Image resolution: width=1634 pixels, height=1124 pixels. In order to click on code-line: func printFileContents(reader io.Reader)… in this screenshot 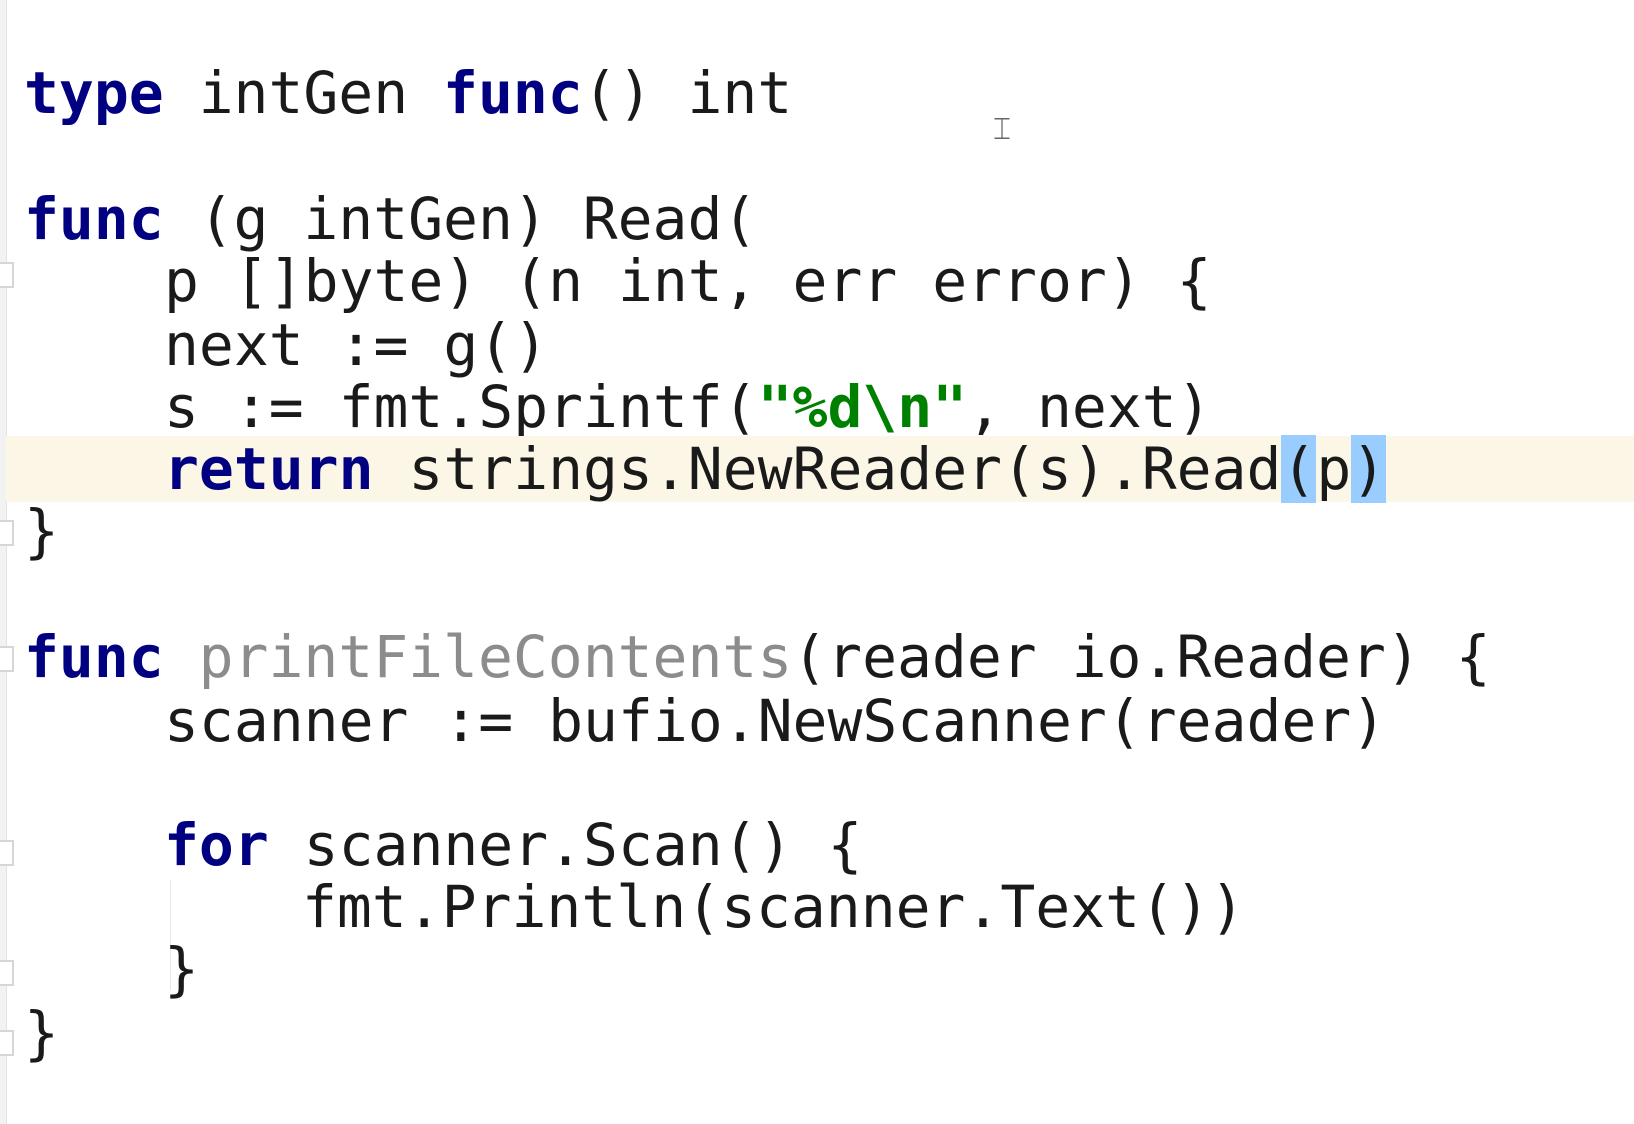, I will do `click(745, 657)`.